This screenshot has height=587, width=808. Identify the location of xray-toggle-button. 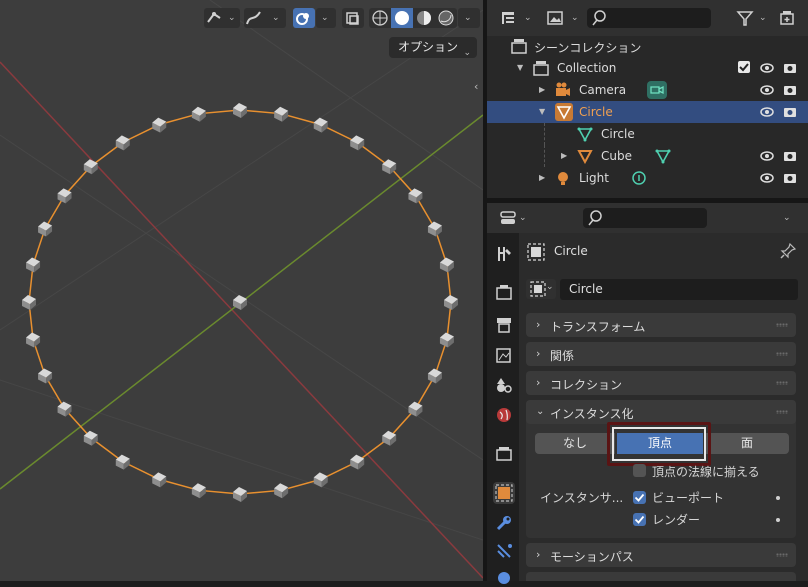
(353, 18).